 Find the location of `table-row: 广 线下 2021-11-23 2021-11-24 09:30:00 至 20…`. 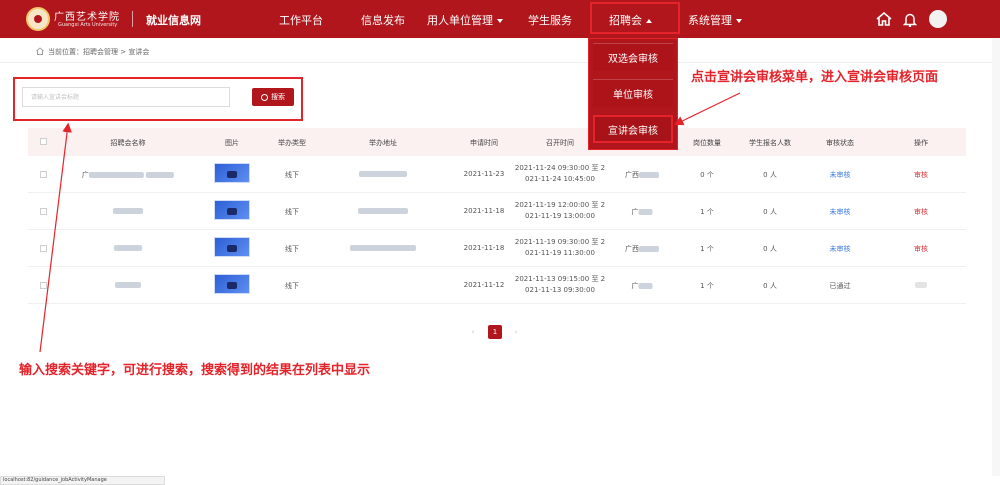

table-row: 广 线下 2021-11-23 2021-11-24 09:30:00 至 20… is located at coordinates (497, 174).